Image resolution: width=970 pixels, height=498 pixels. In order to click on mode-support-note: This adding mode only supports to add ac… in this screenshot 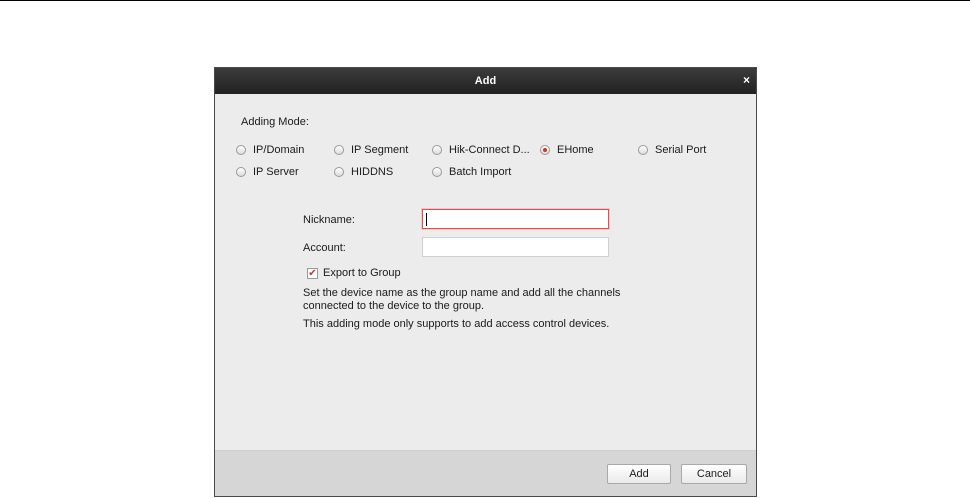, I will do `click(456, 324)`.